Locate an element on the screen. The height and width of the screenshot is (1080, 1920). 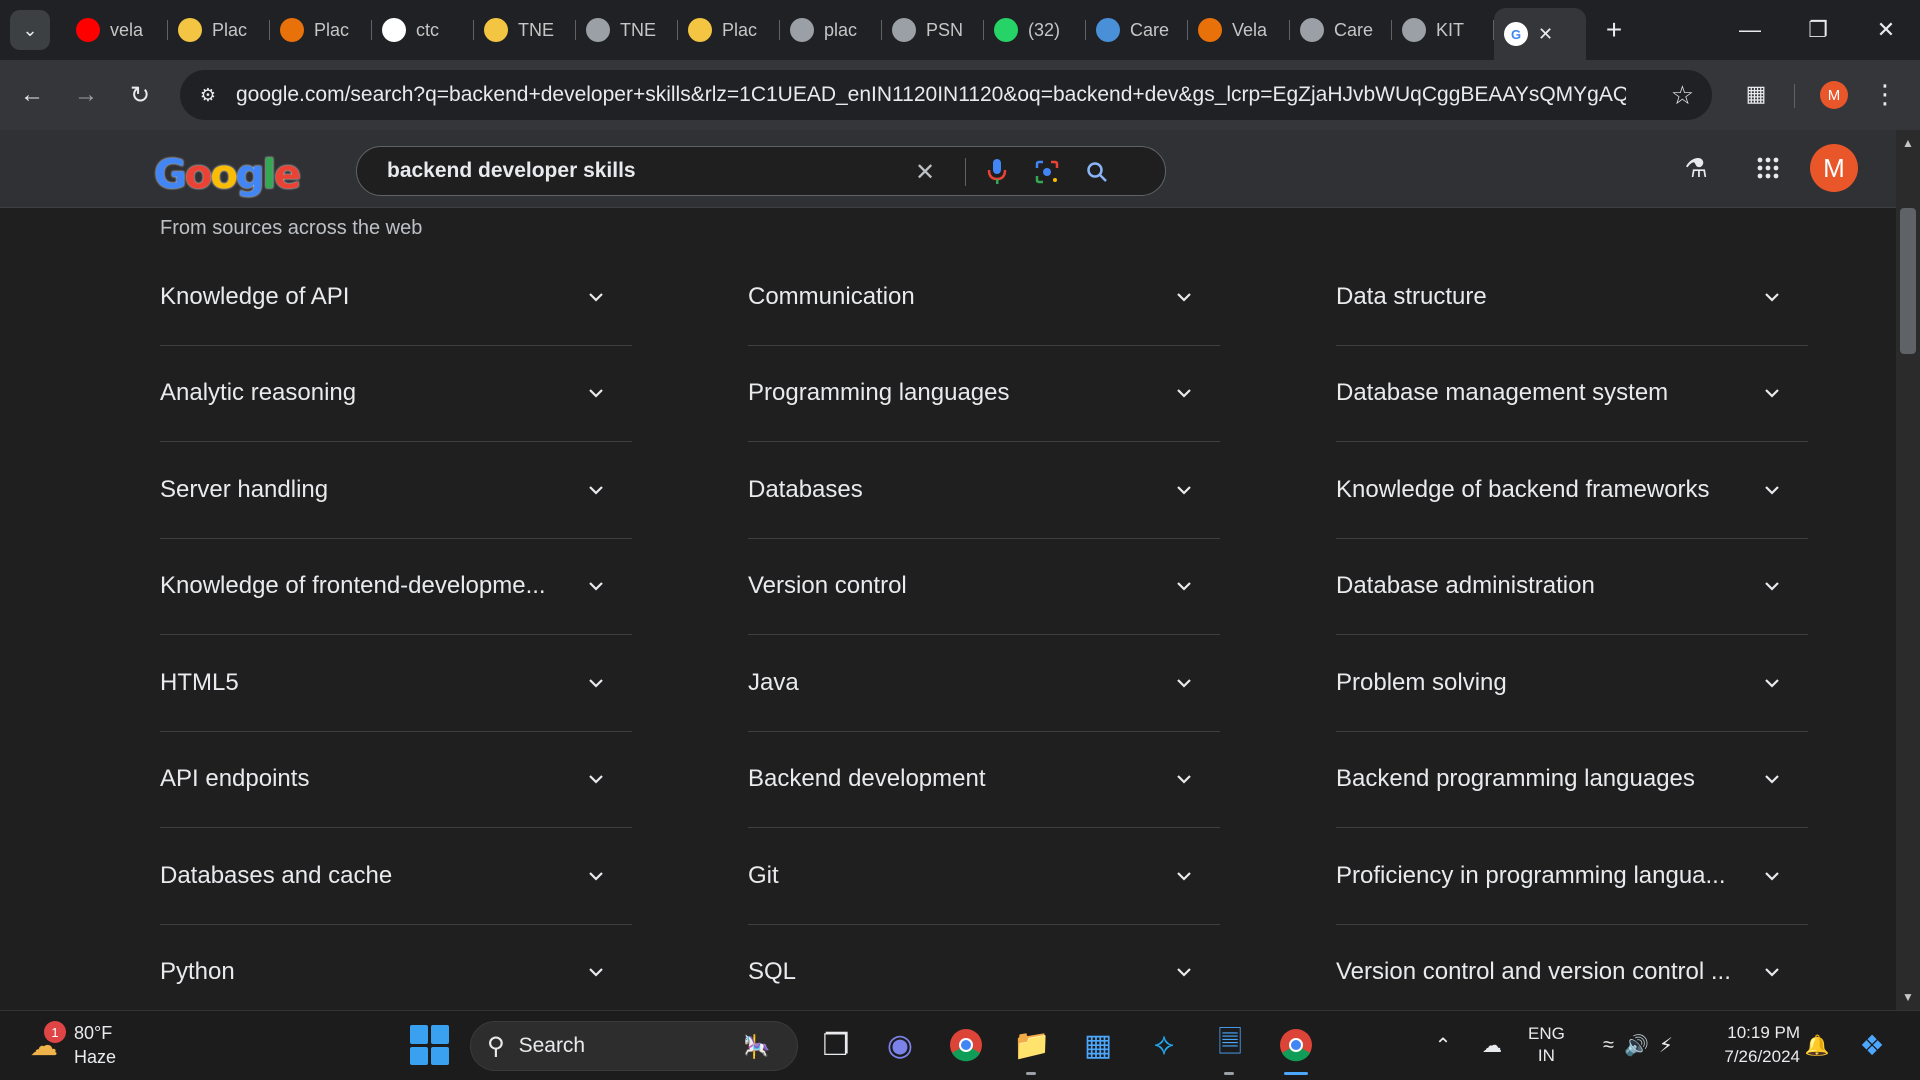
task-view-button: ❐ is located at coordinates (836, 1045).